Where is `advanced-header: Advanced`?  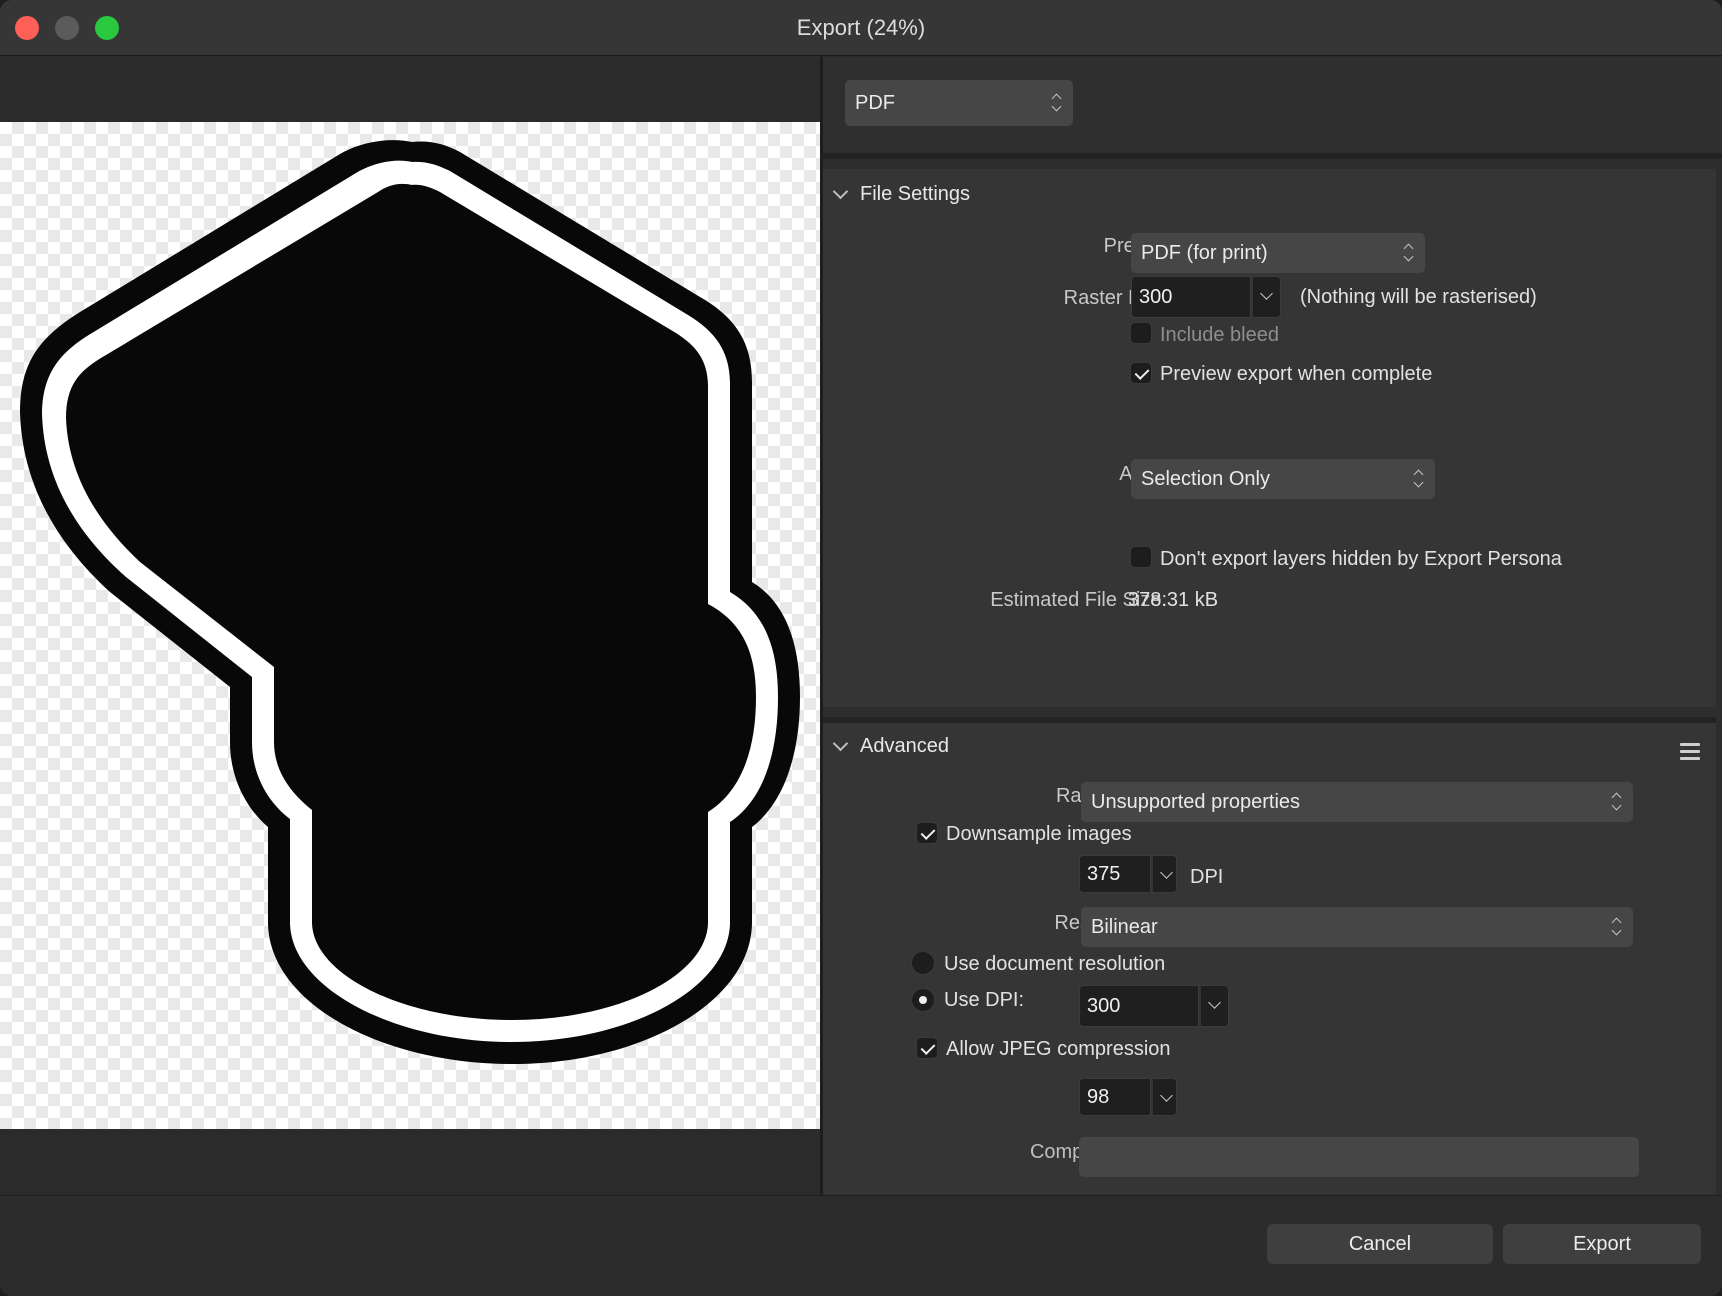
advanced-header: Advanced is located at coordinates (890, 746).